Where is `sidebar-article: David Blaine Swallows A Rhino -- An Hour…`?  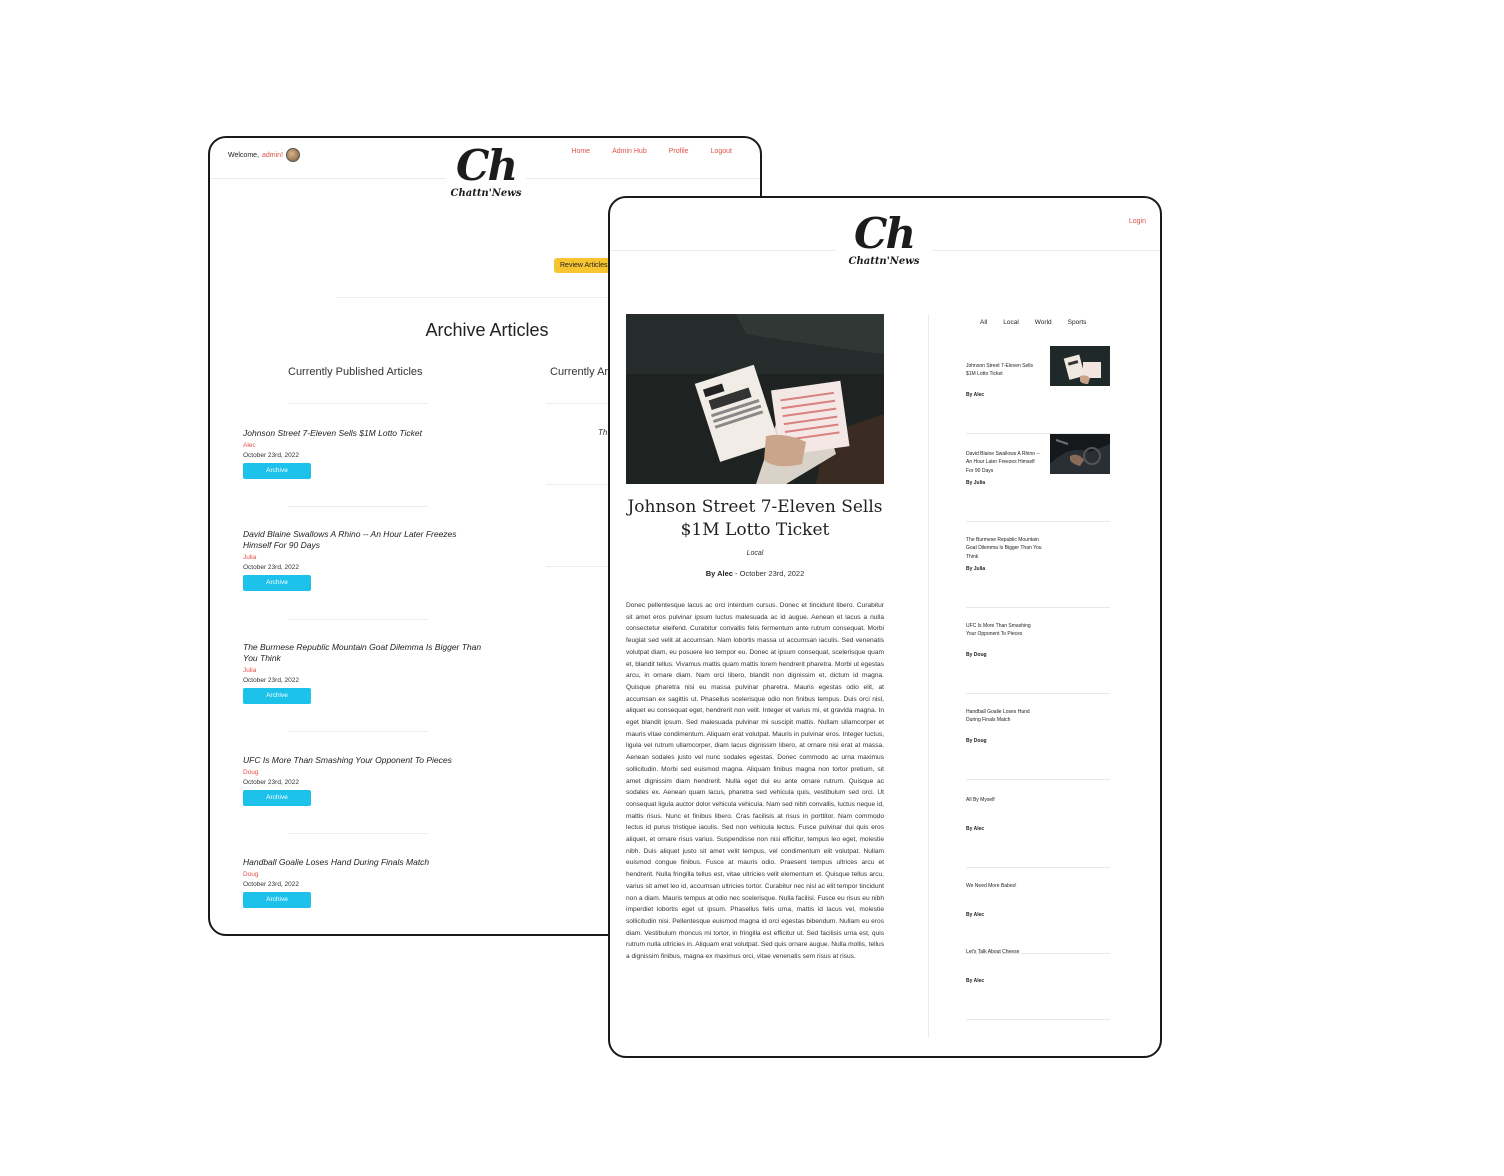 sidebar-article: David Blaine Swallows A Rhino -- An Hour… is located at coordinates (1038, 478).